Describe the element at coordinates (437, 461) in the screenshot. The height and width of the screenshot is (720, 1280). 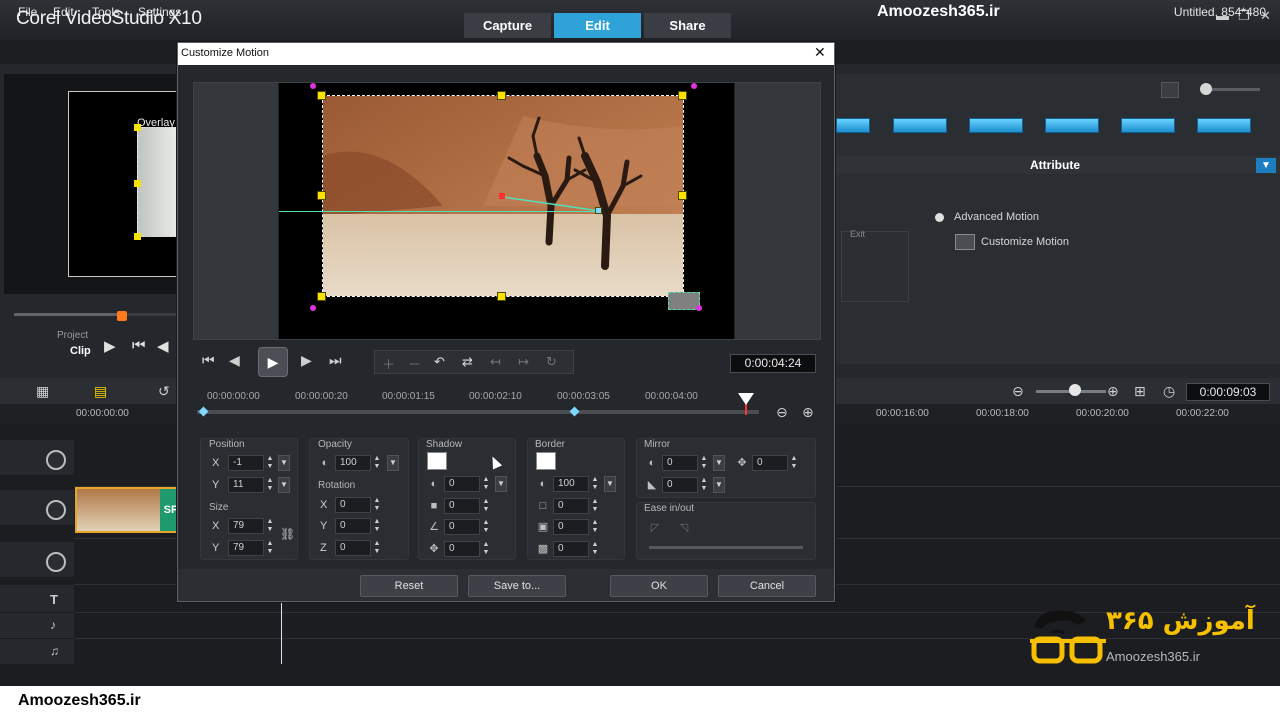
I see `shadow-color-swatch` at that location.